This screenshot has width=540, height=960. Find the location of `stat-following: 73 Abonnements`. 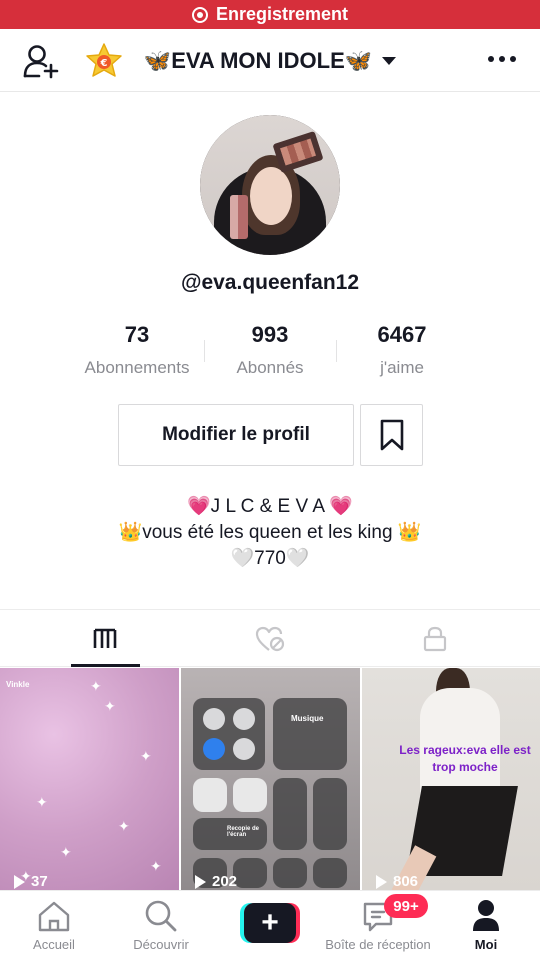

stat-following: 73 Abonnements is located at coordinates (137, 350).